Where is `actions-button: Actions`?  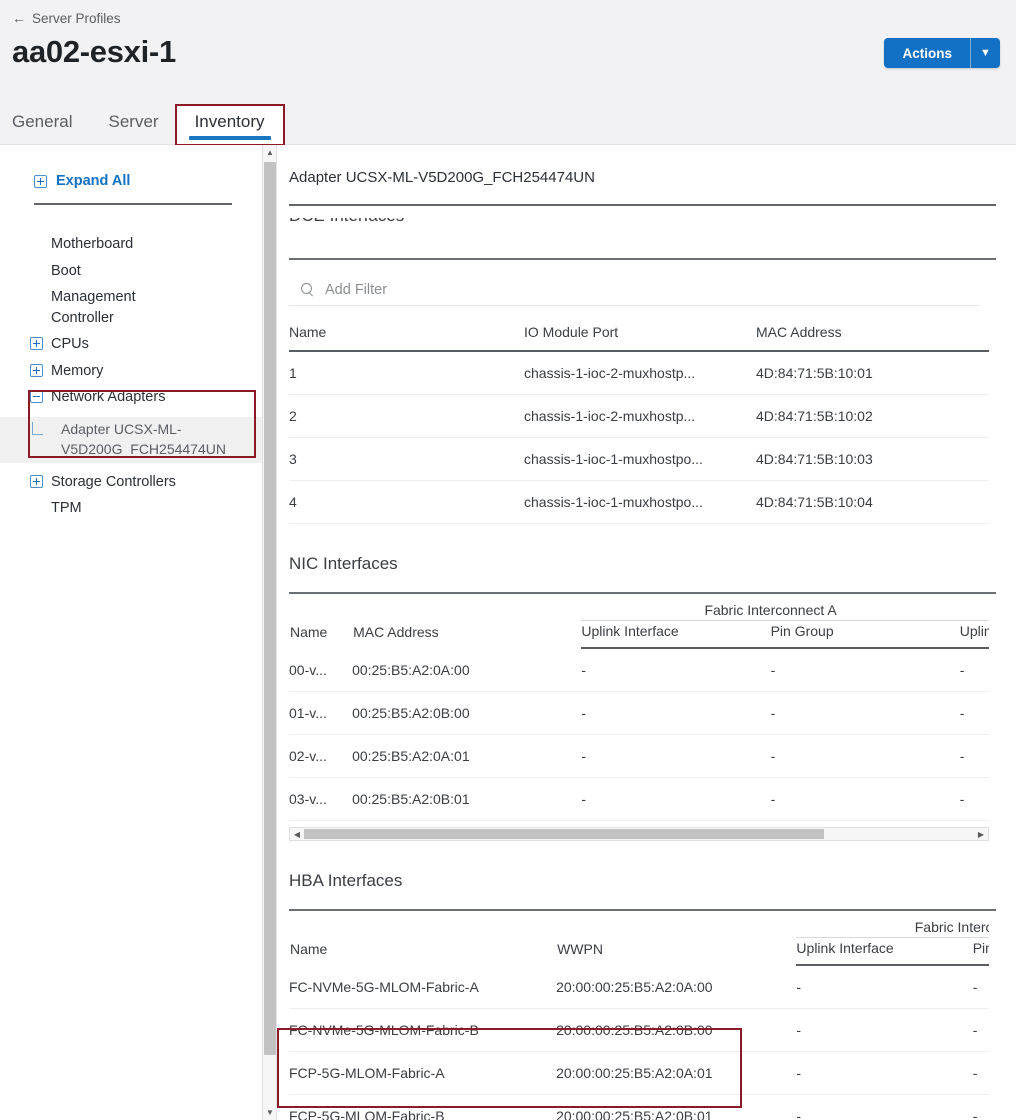 actions-button: Actions is located at coordinates (927, 53).